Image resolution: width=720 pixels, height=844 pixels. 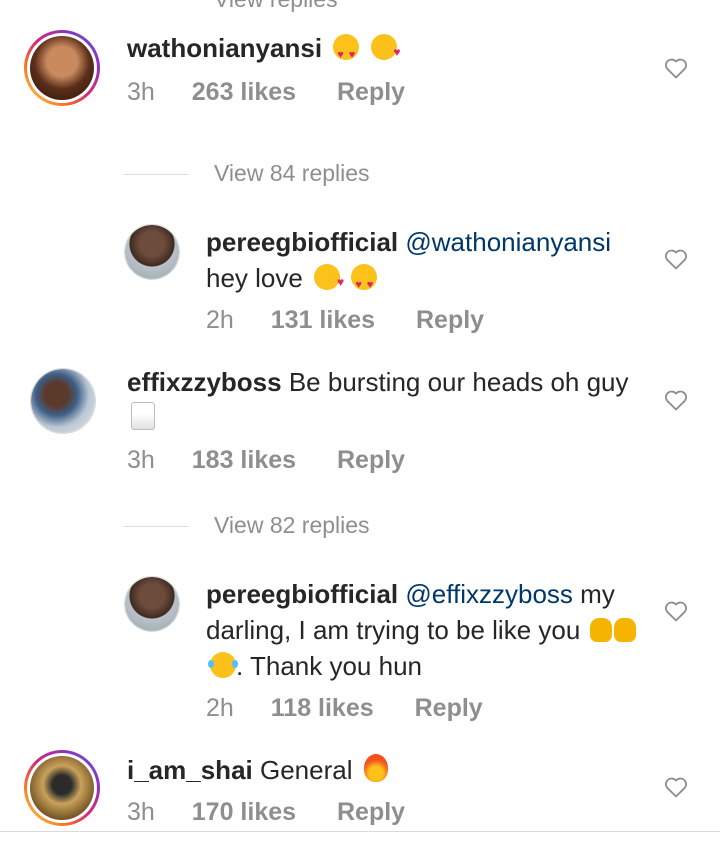 What do you see at coordinates (190, 770) in the screenshot?
I see `username: i_am_shai` at bounding box center [190, 770].